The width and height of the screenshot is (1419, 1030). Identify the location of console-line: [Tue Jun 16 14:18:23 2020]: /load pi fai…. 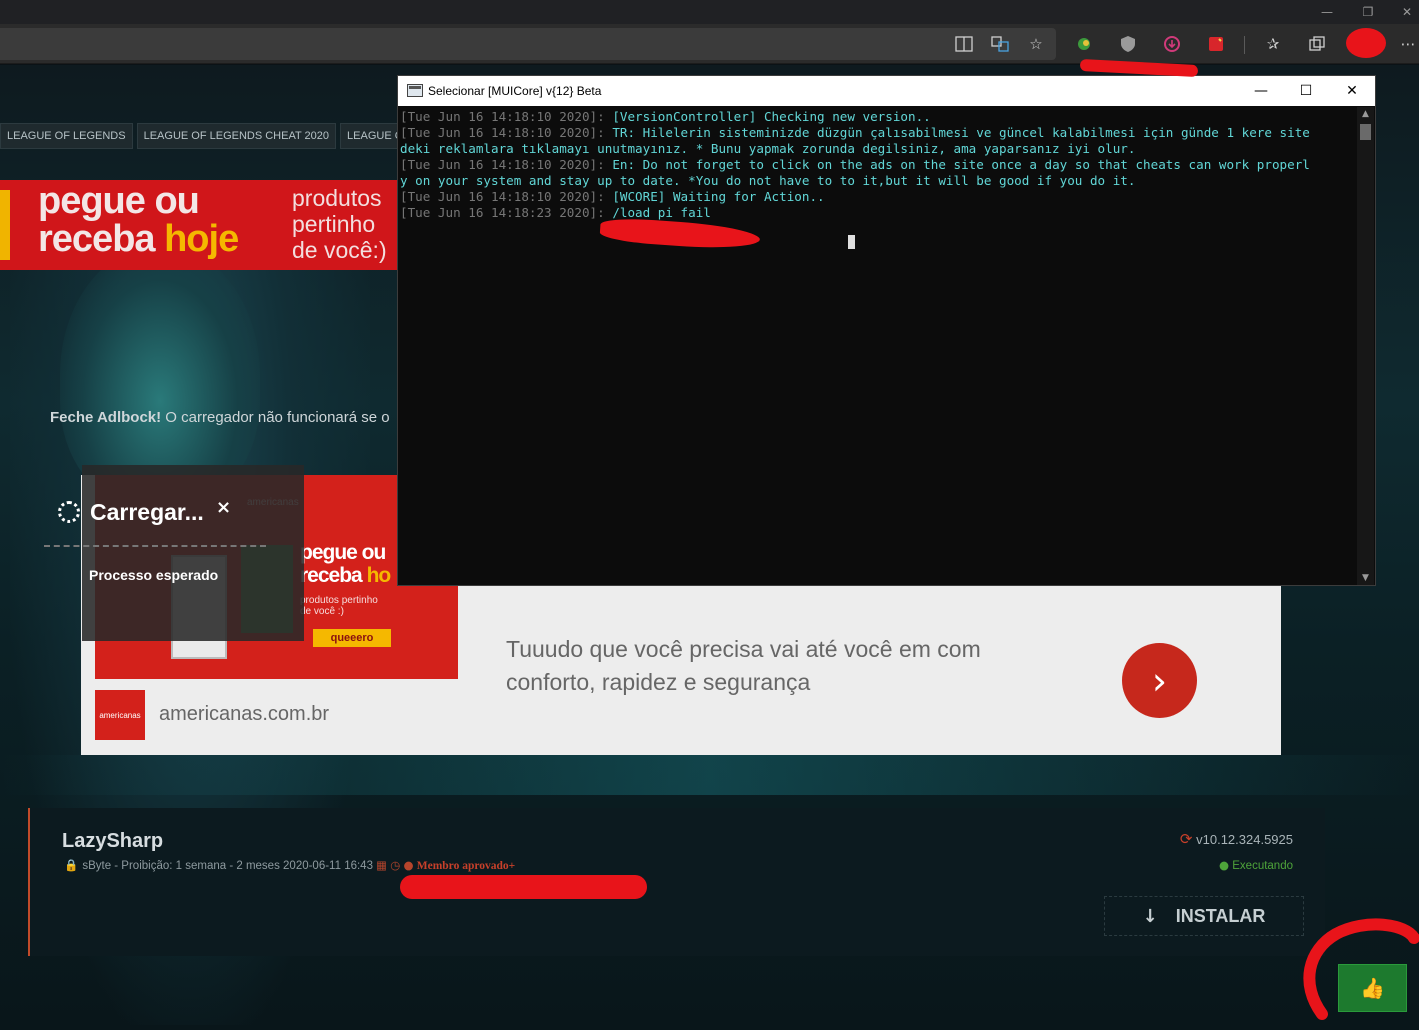
(878, 213).